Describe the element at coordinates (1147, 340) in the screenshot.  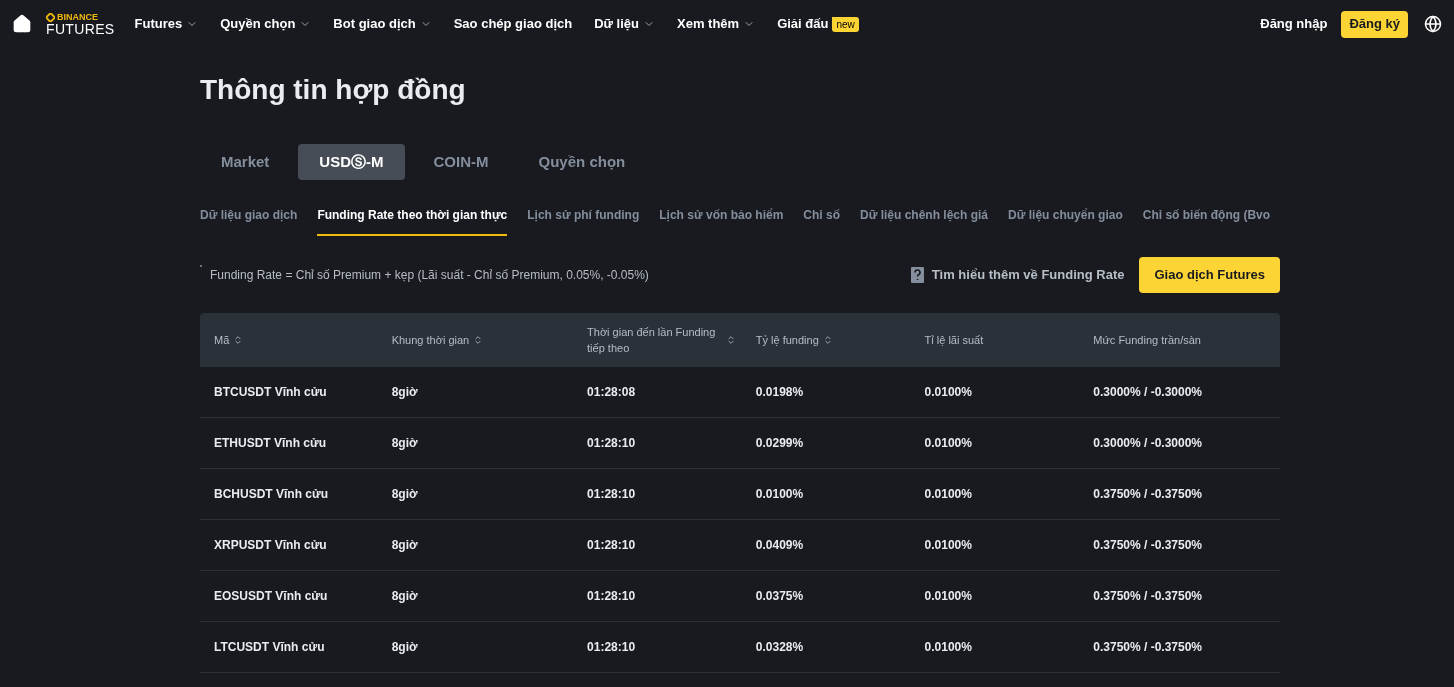
I see `column-header: Mức Funding trần/sàn` at that location.